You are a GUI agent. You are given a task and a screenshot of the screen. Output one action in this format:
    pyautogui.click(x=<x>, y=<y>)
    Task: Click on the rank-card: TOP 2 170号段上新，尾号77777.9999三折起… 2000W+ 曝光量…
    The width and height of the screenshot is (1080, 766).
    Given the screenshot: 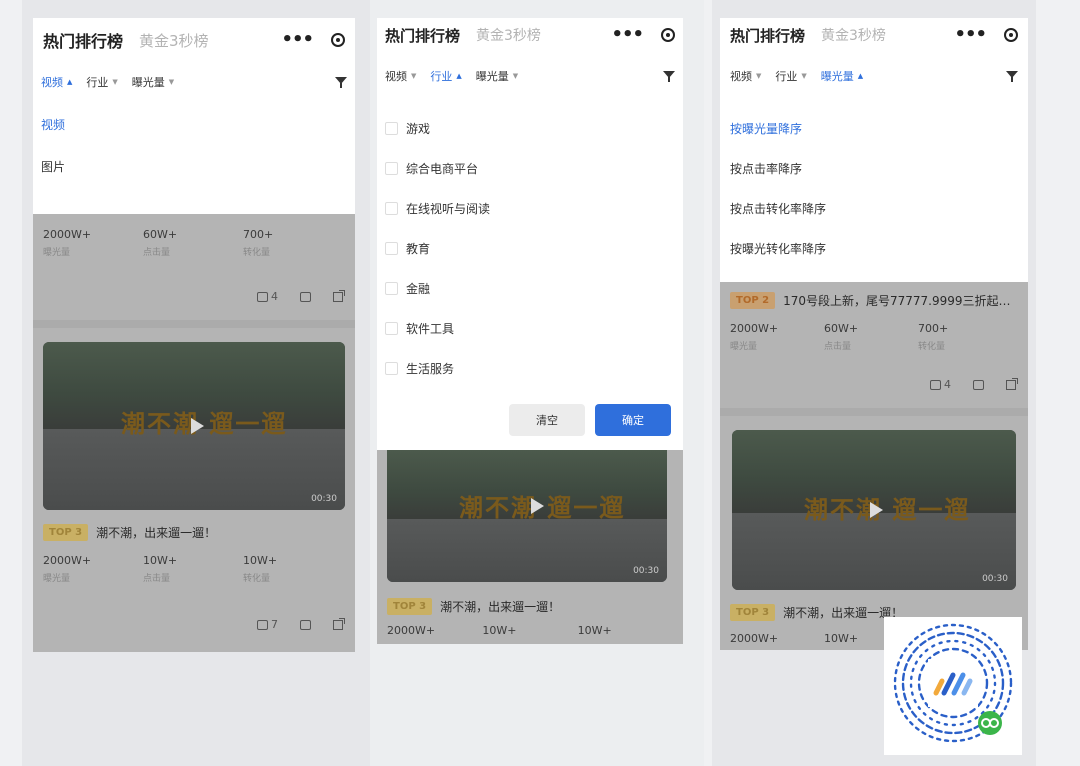 What is the action you would take?
    pyautogui.click(x=874, y=345)
    